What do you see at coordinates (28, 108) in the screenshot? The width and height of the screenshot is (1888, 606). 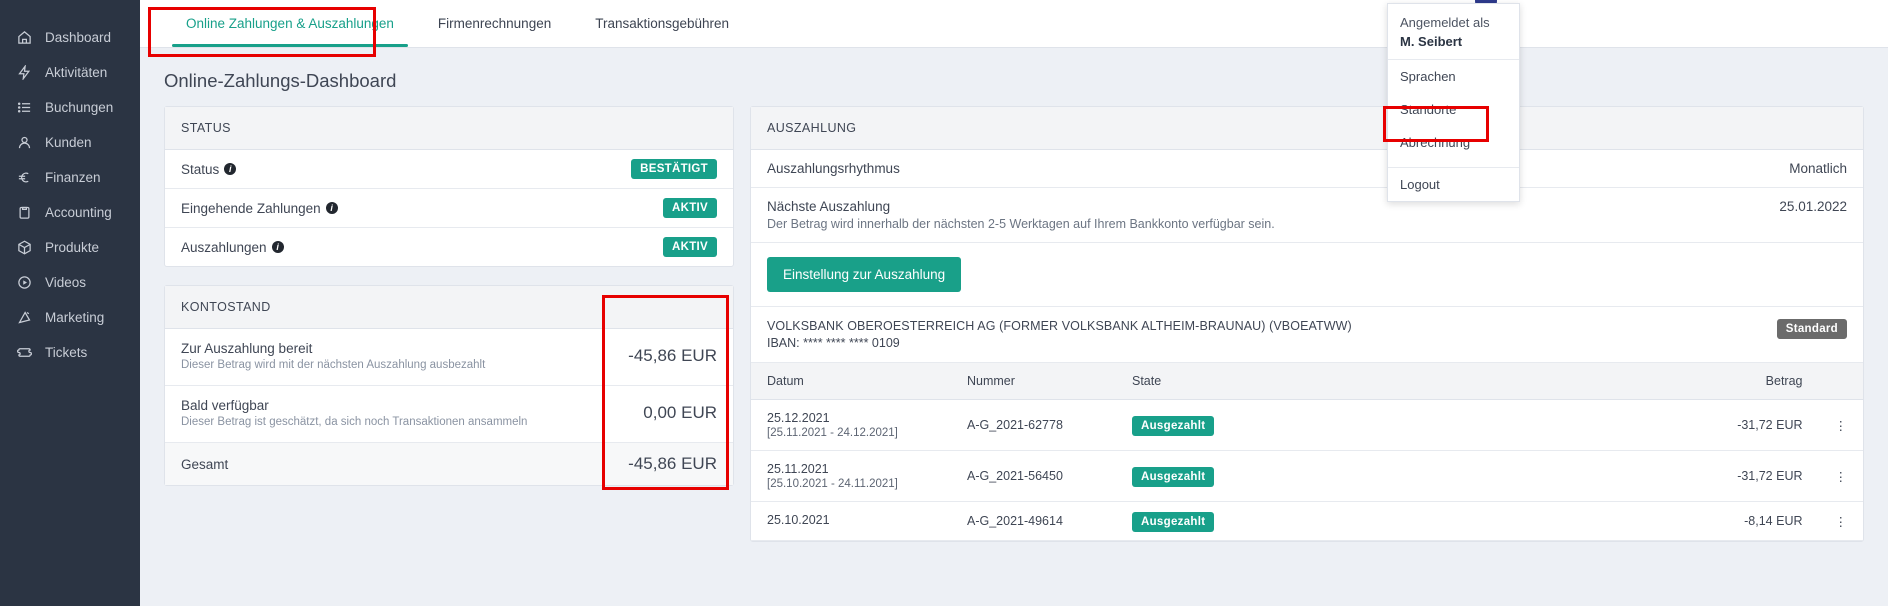 I see `list-icon` at bounding box center [28, 108].